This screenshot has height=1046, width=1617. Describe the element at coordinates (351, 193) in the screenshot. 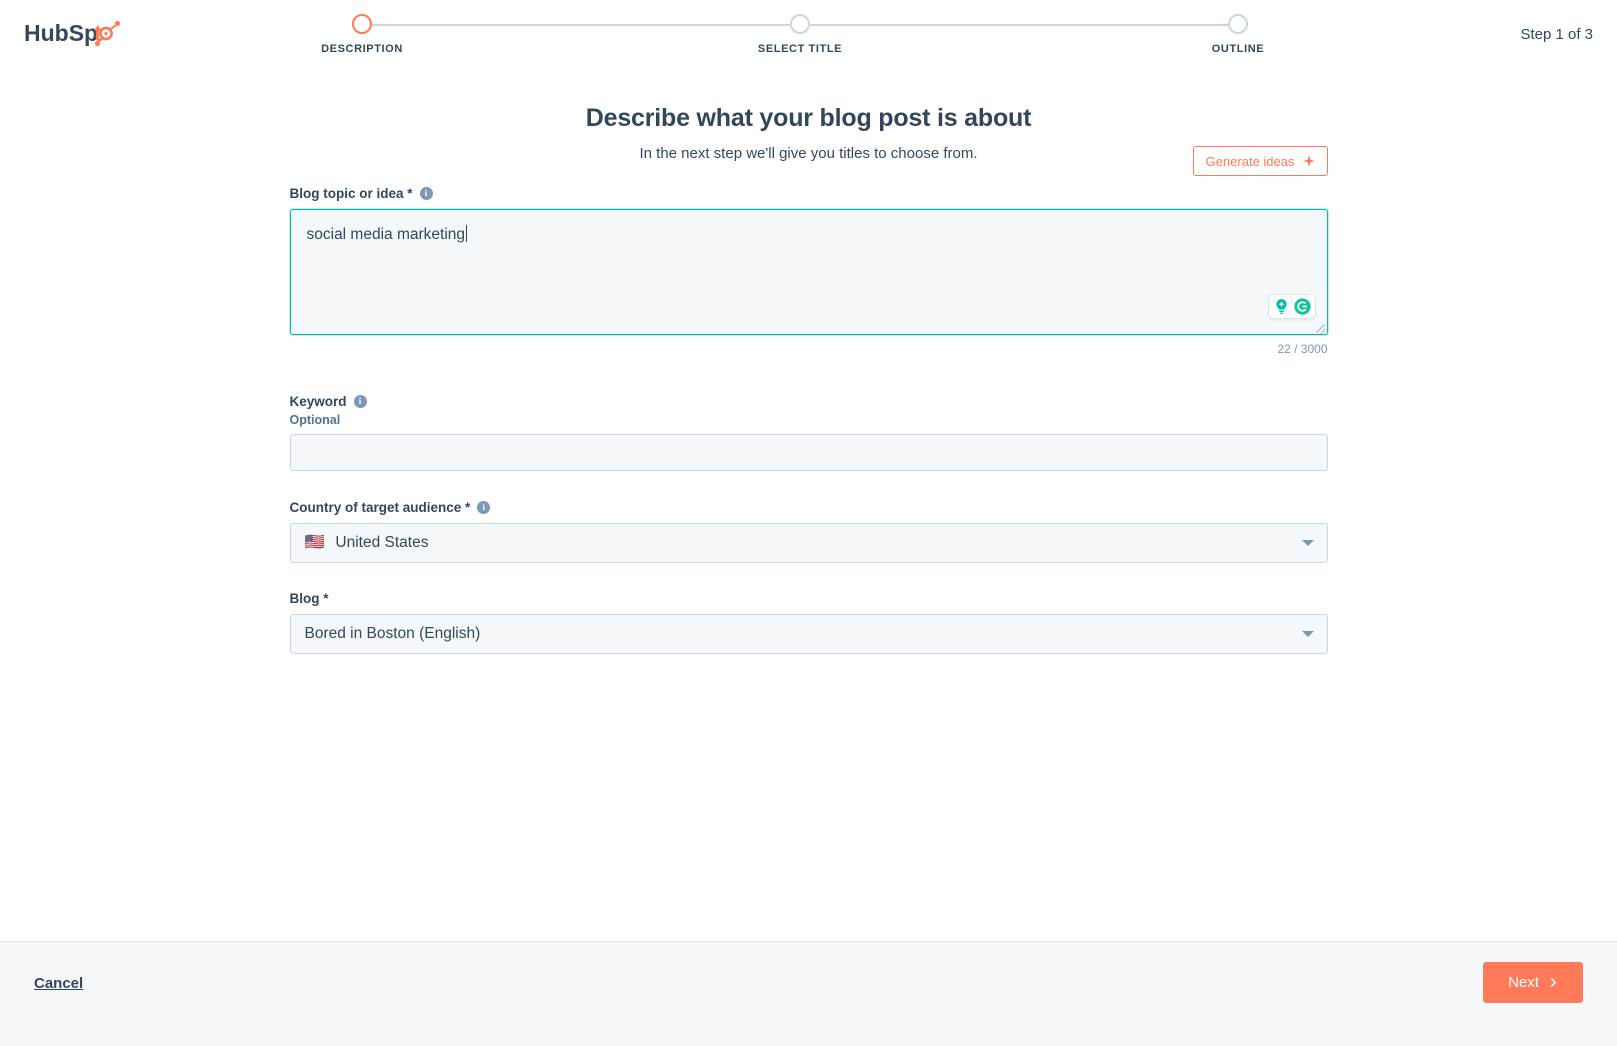

I see `blog-topic-label: Blog topic or idea *` at that location.